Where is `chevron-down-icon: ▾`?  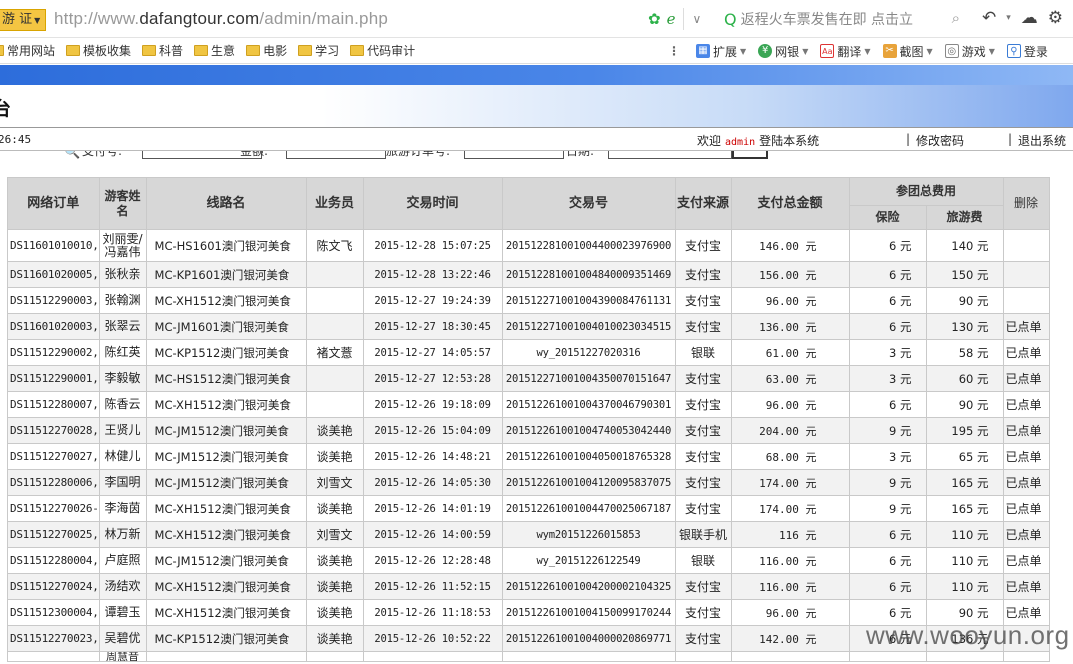
chevron-down-icon: ▾ is located at coordinates (1008, 18).